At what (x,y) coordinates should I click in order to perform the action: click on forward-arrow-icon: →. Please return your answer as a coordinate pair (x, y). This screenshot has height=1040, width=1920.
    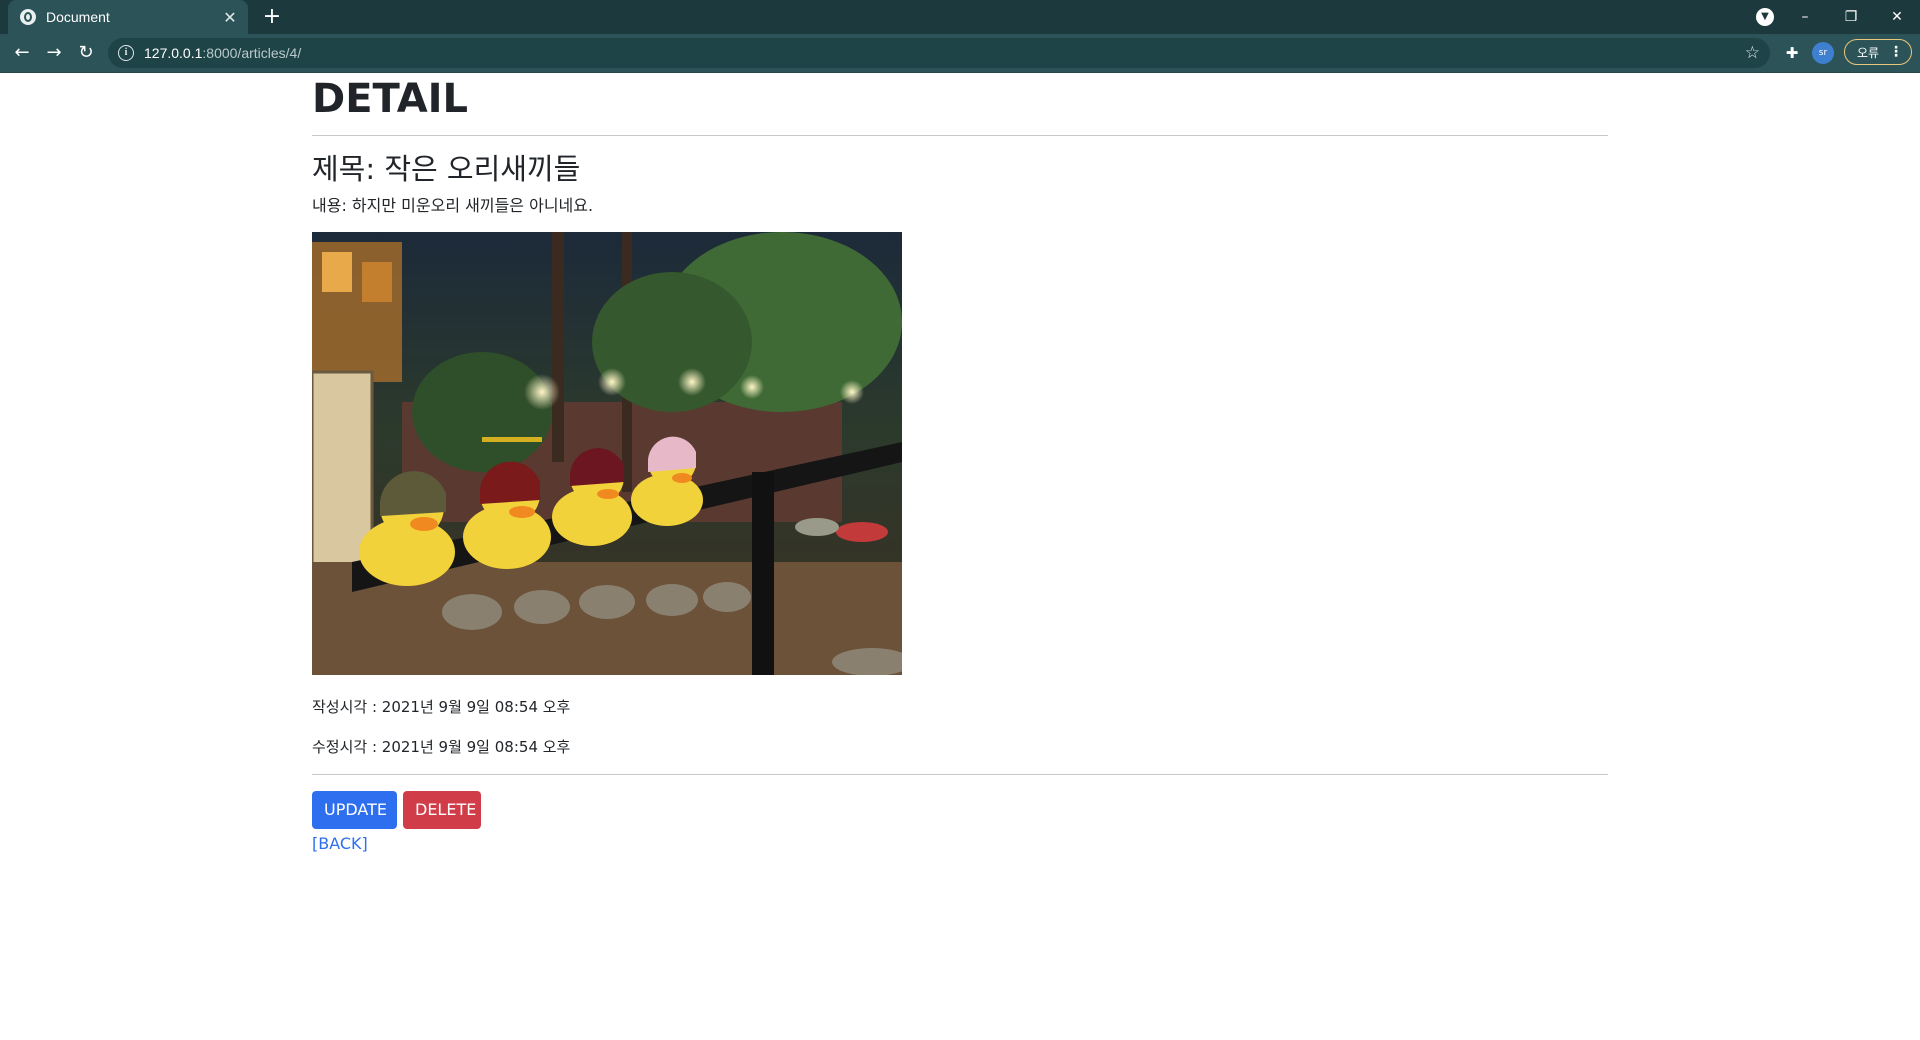
    Looking at the image, I should click on (54, 53).